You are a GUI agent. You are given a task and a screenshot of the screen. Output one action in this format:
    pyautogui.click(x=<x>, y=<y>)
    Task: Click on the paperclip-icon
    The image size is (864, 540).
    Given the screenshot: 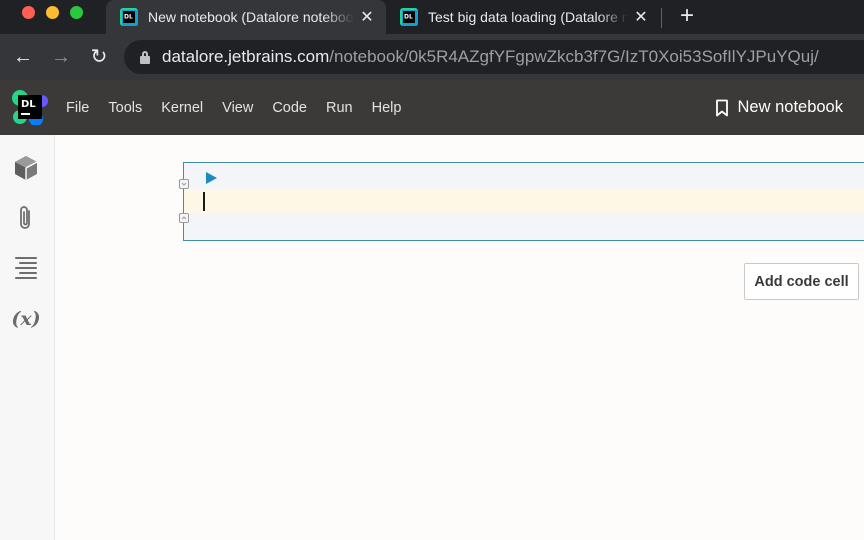 What is the action you would take?
    pyautogui.click(x=26, y=218)
    